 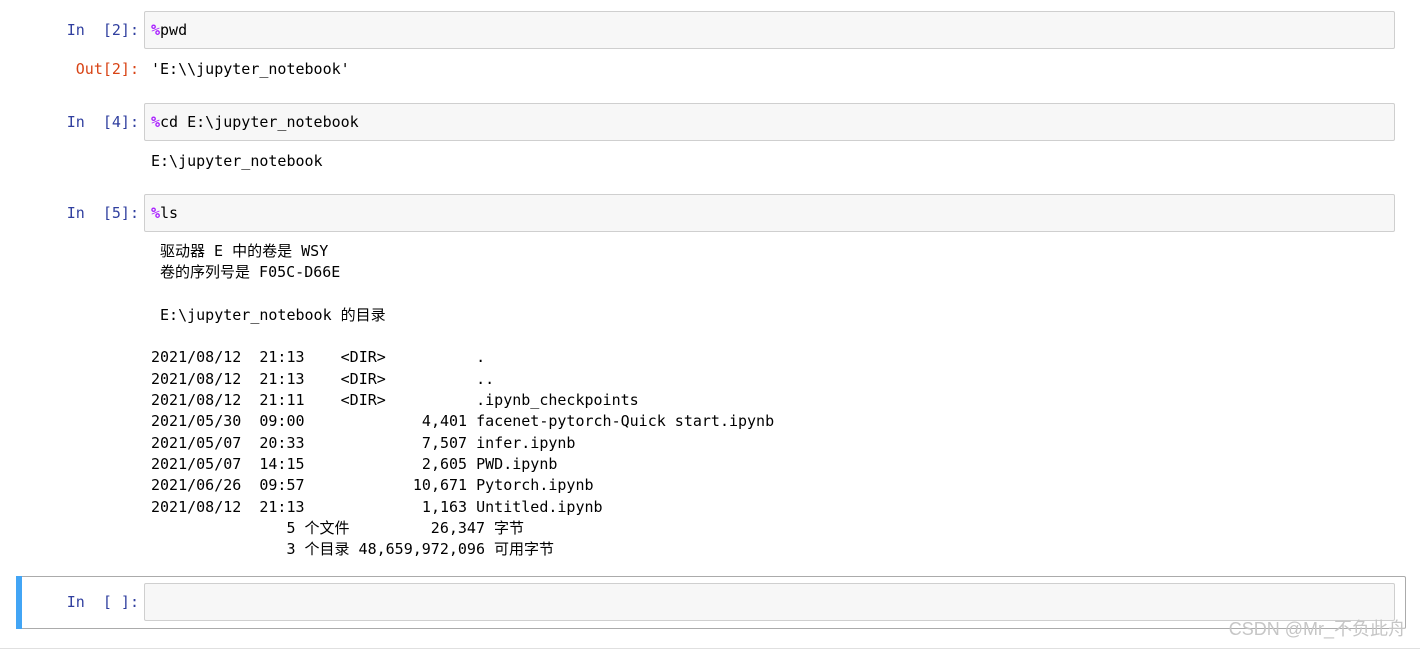 I want to click on code-text: %pwd, so click(x=169, y=30).